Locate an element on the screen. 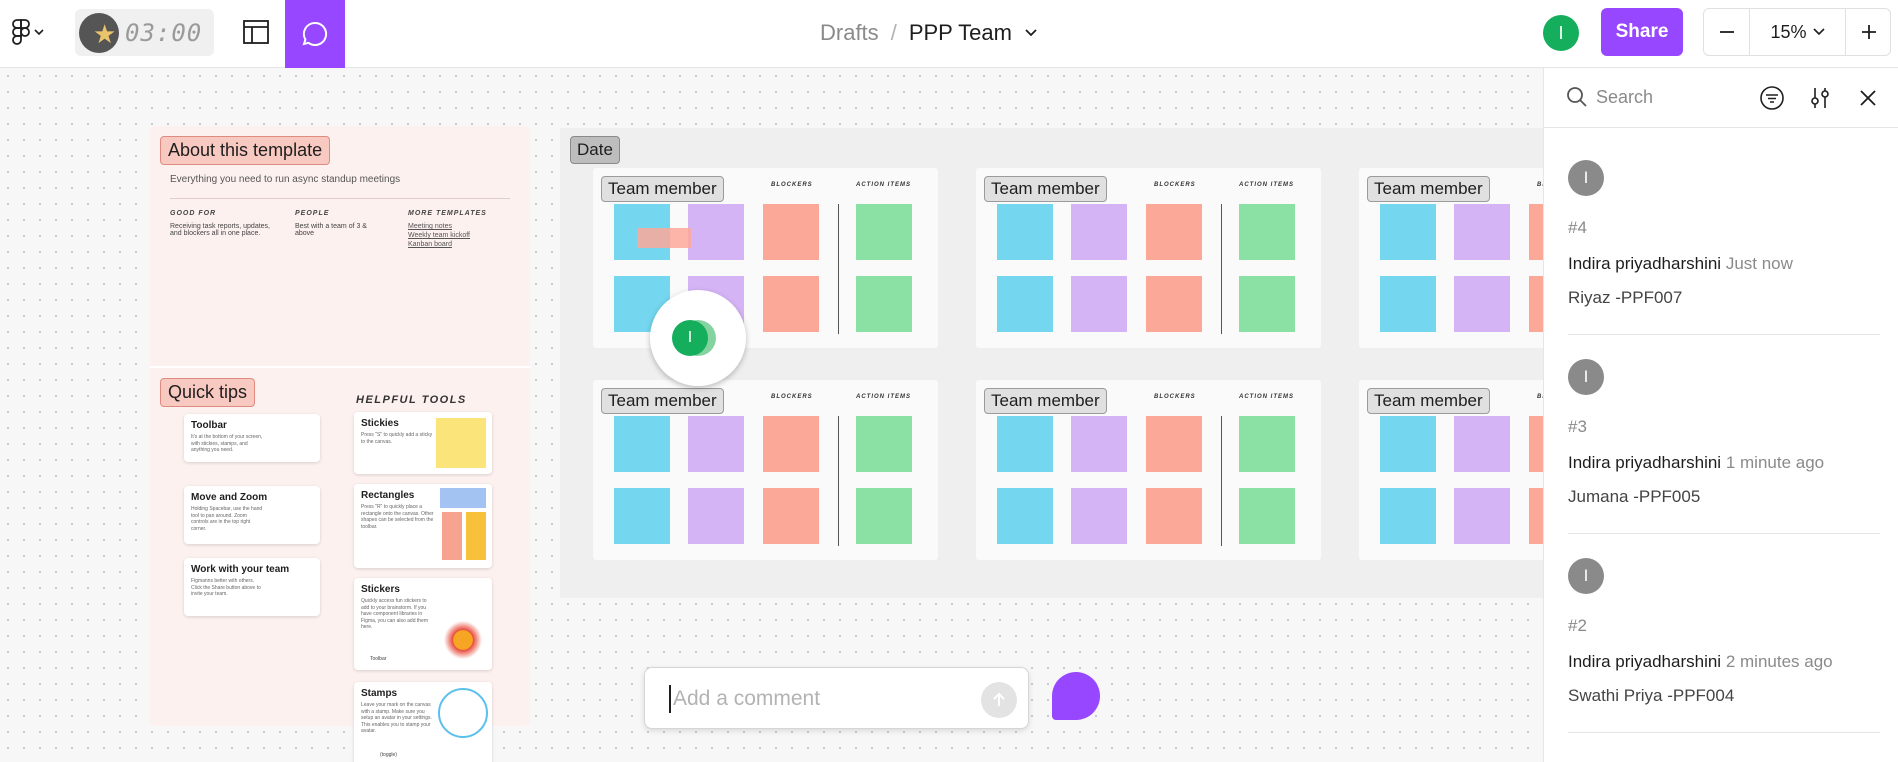 Image resolution: width=1898 pixels, height=762 pixels. close-panel-button is located at coordinates (1868, 98).